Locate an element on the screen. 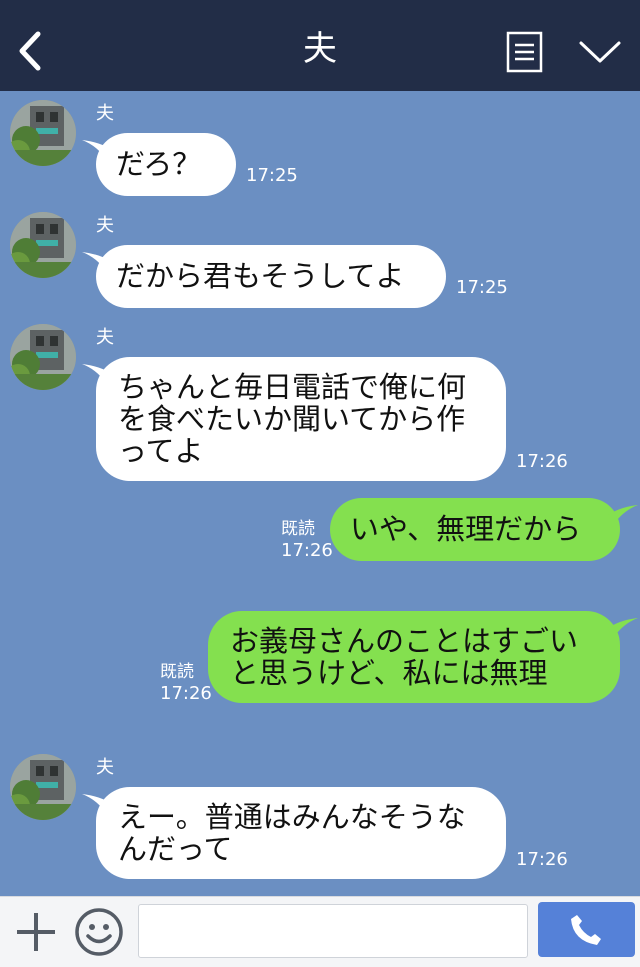 The height and width of the screenshot is (967, 640). input-bar is located at coordinates (320, 931).